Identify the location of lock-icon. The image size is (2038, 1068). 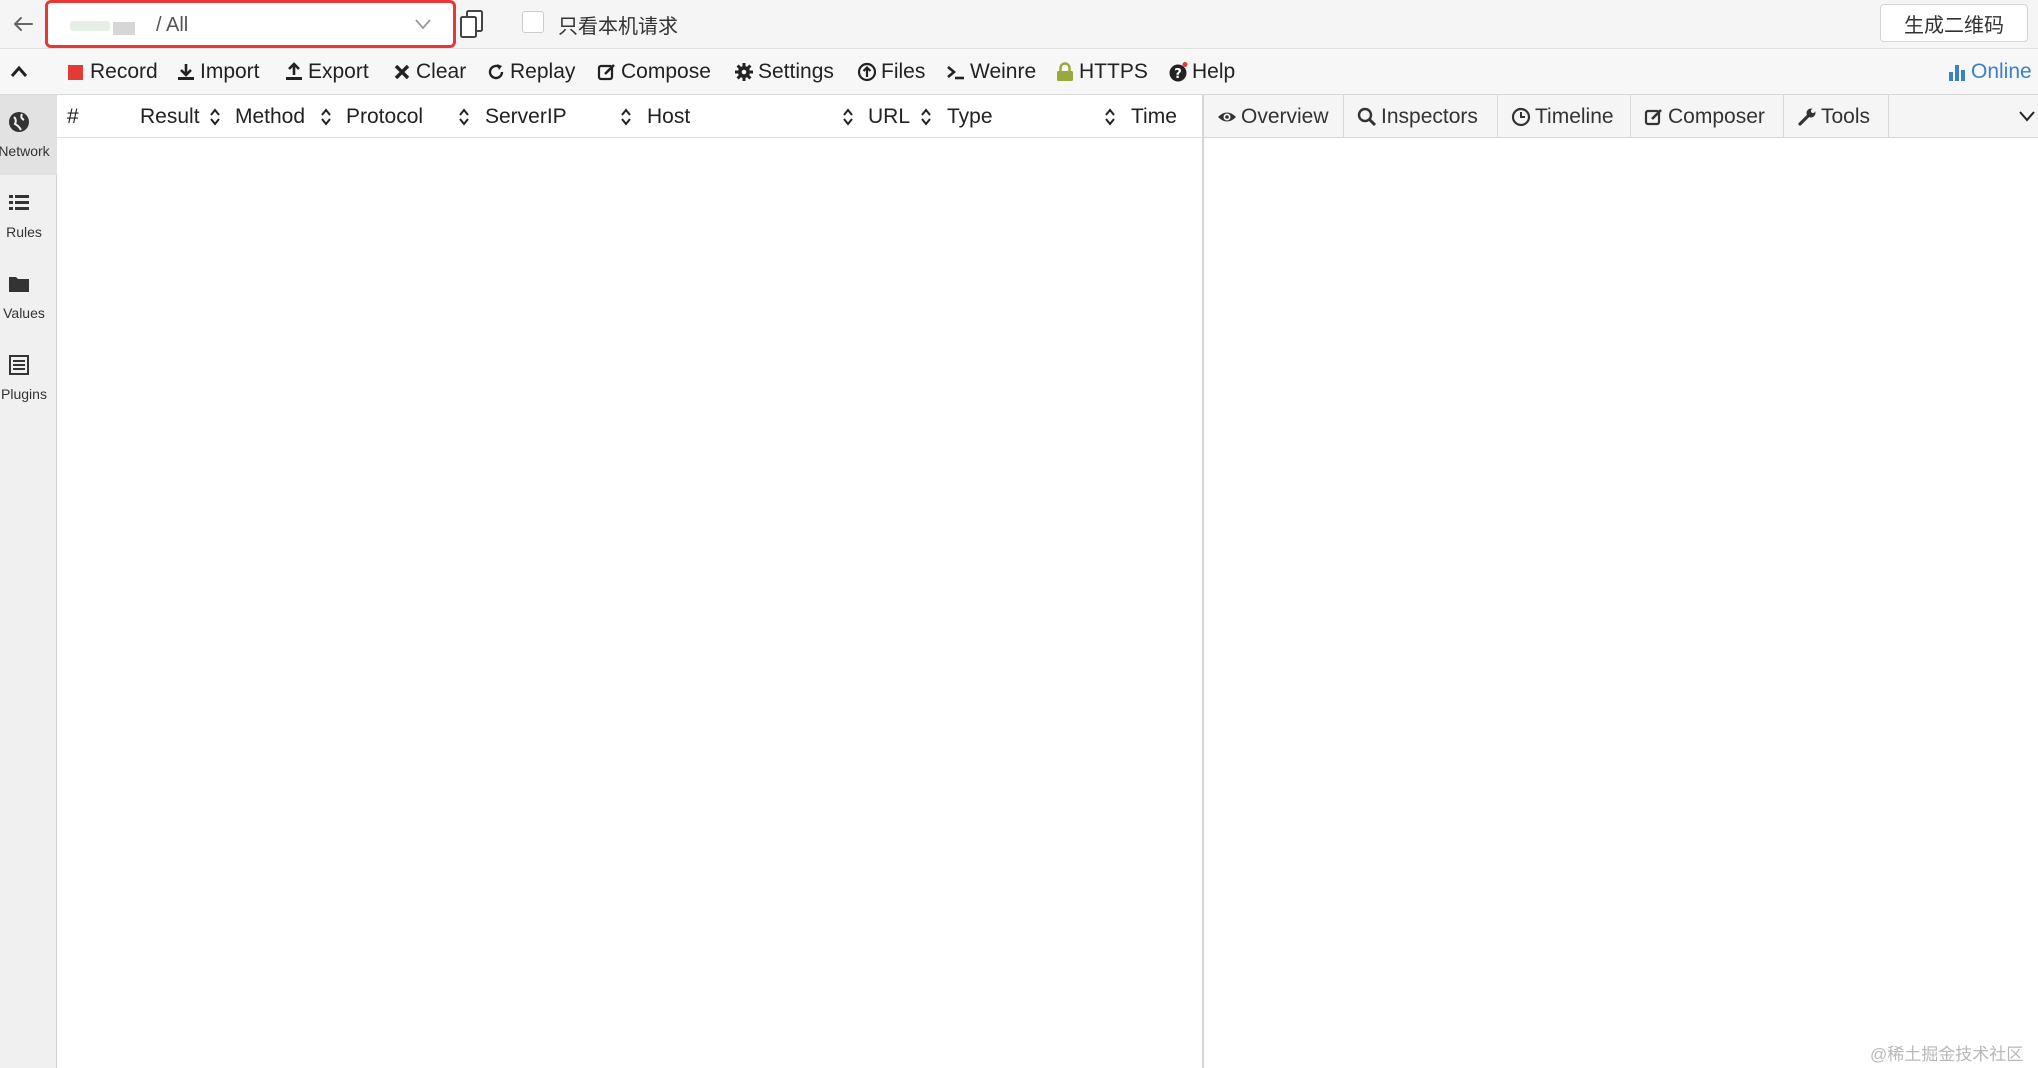
(1065, 71).